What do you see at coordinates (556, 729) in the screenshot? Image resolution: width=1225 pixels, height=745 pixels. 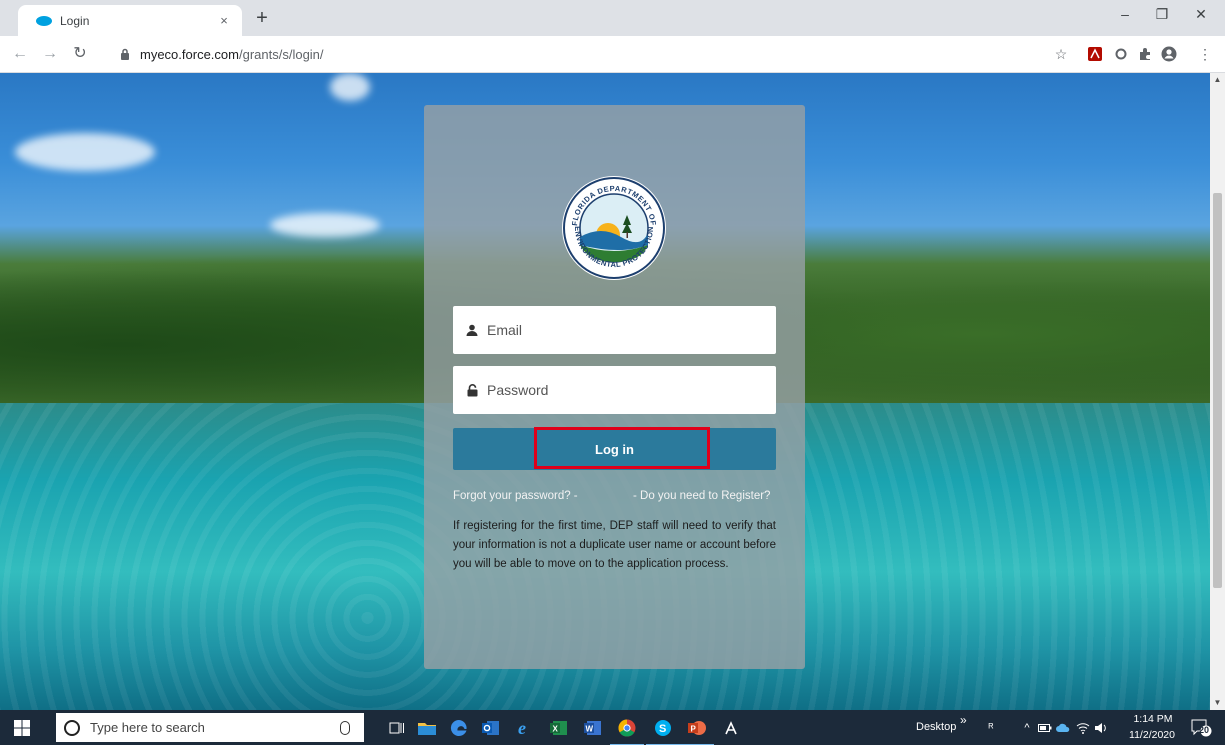 I see `svg-text: X` at bounding box center [556, 729].